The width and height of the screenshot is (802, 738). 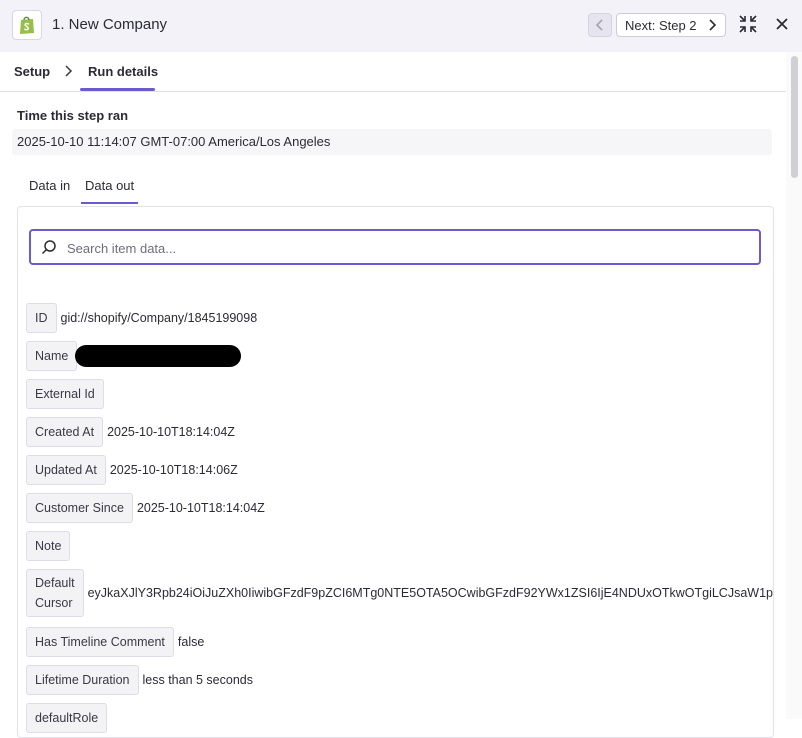 I want to click on next-step-label: Next: Step 2, so click(x=661, y=25).